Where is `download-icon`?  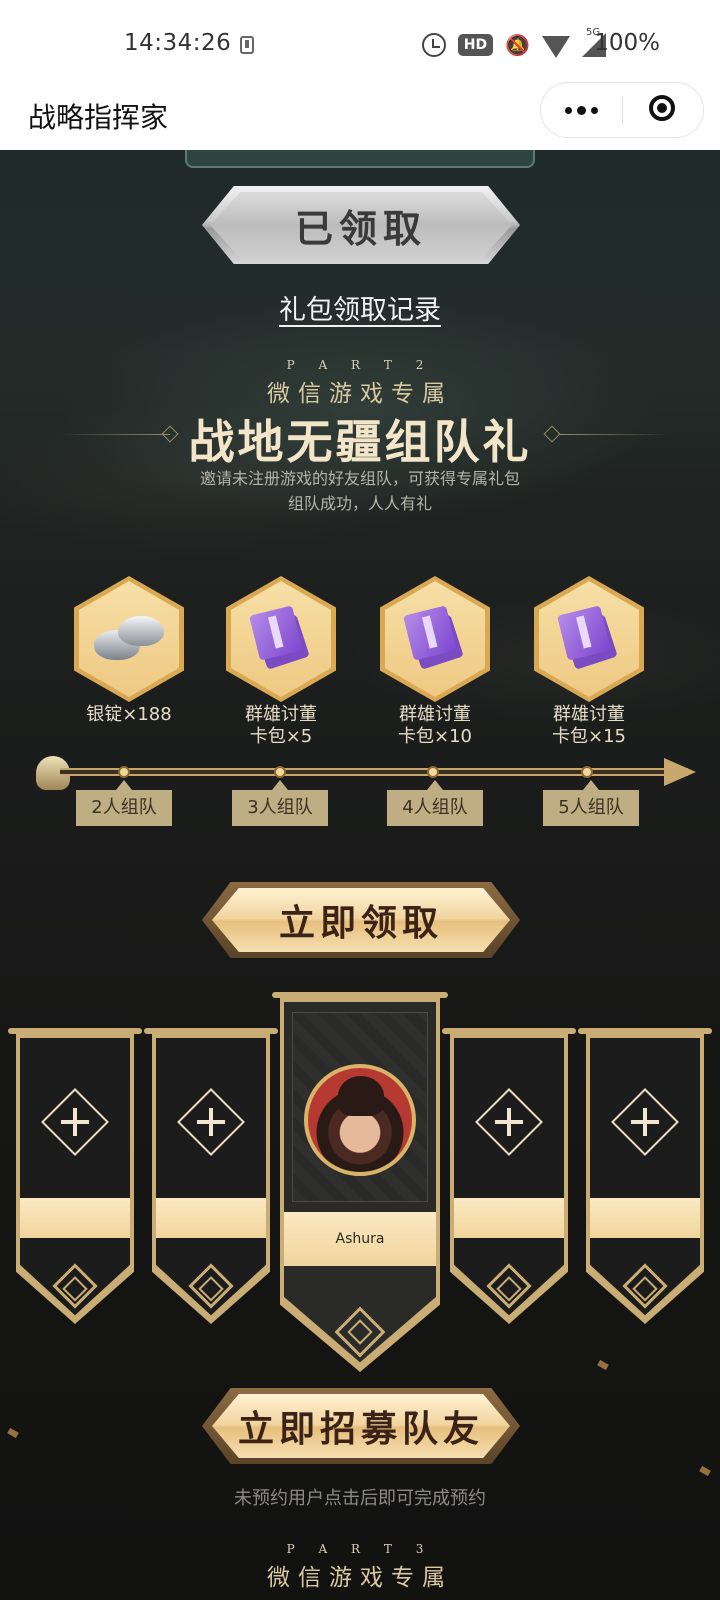
download-icon is located at coordinates (247, 45).